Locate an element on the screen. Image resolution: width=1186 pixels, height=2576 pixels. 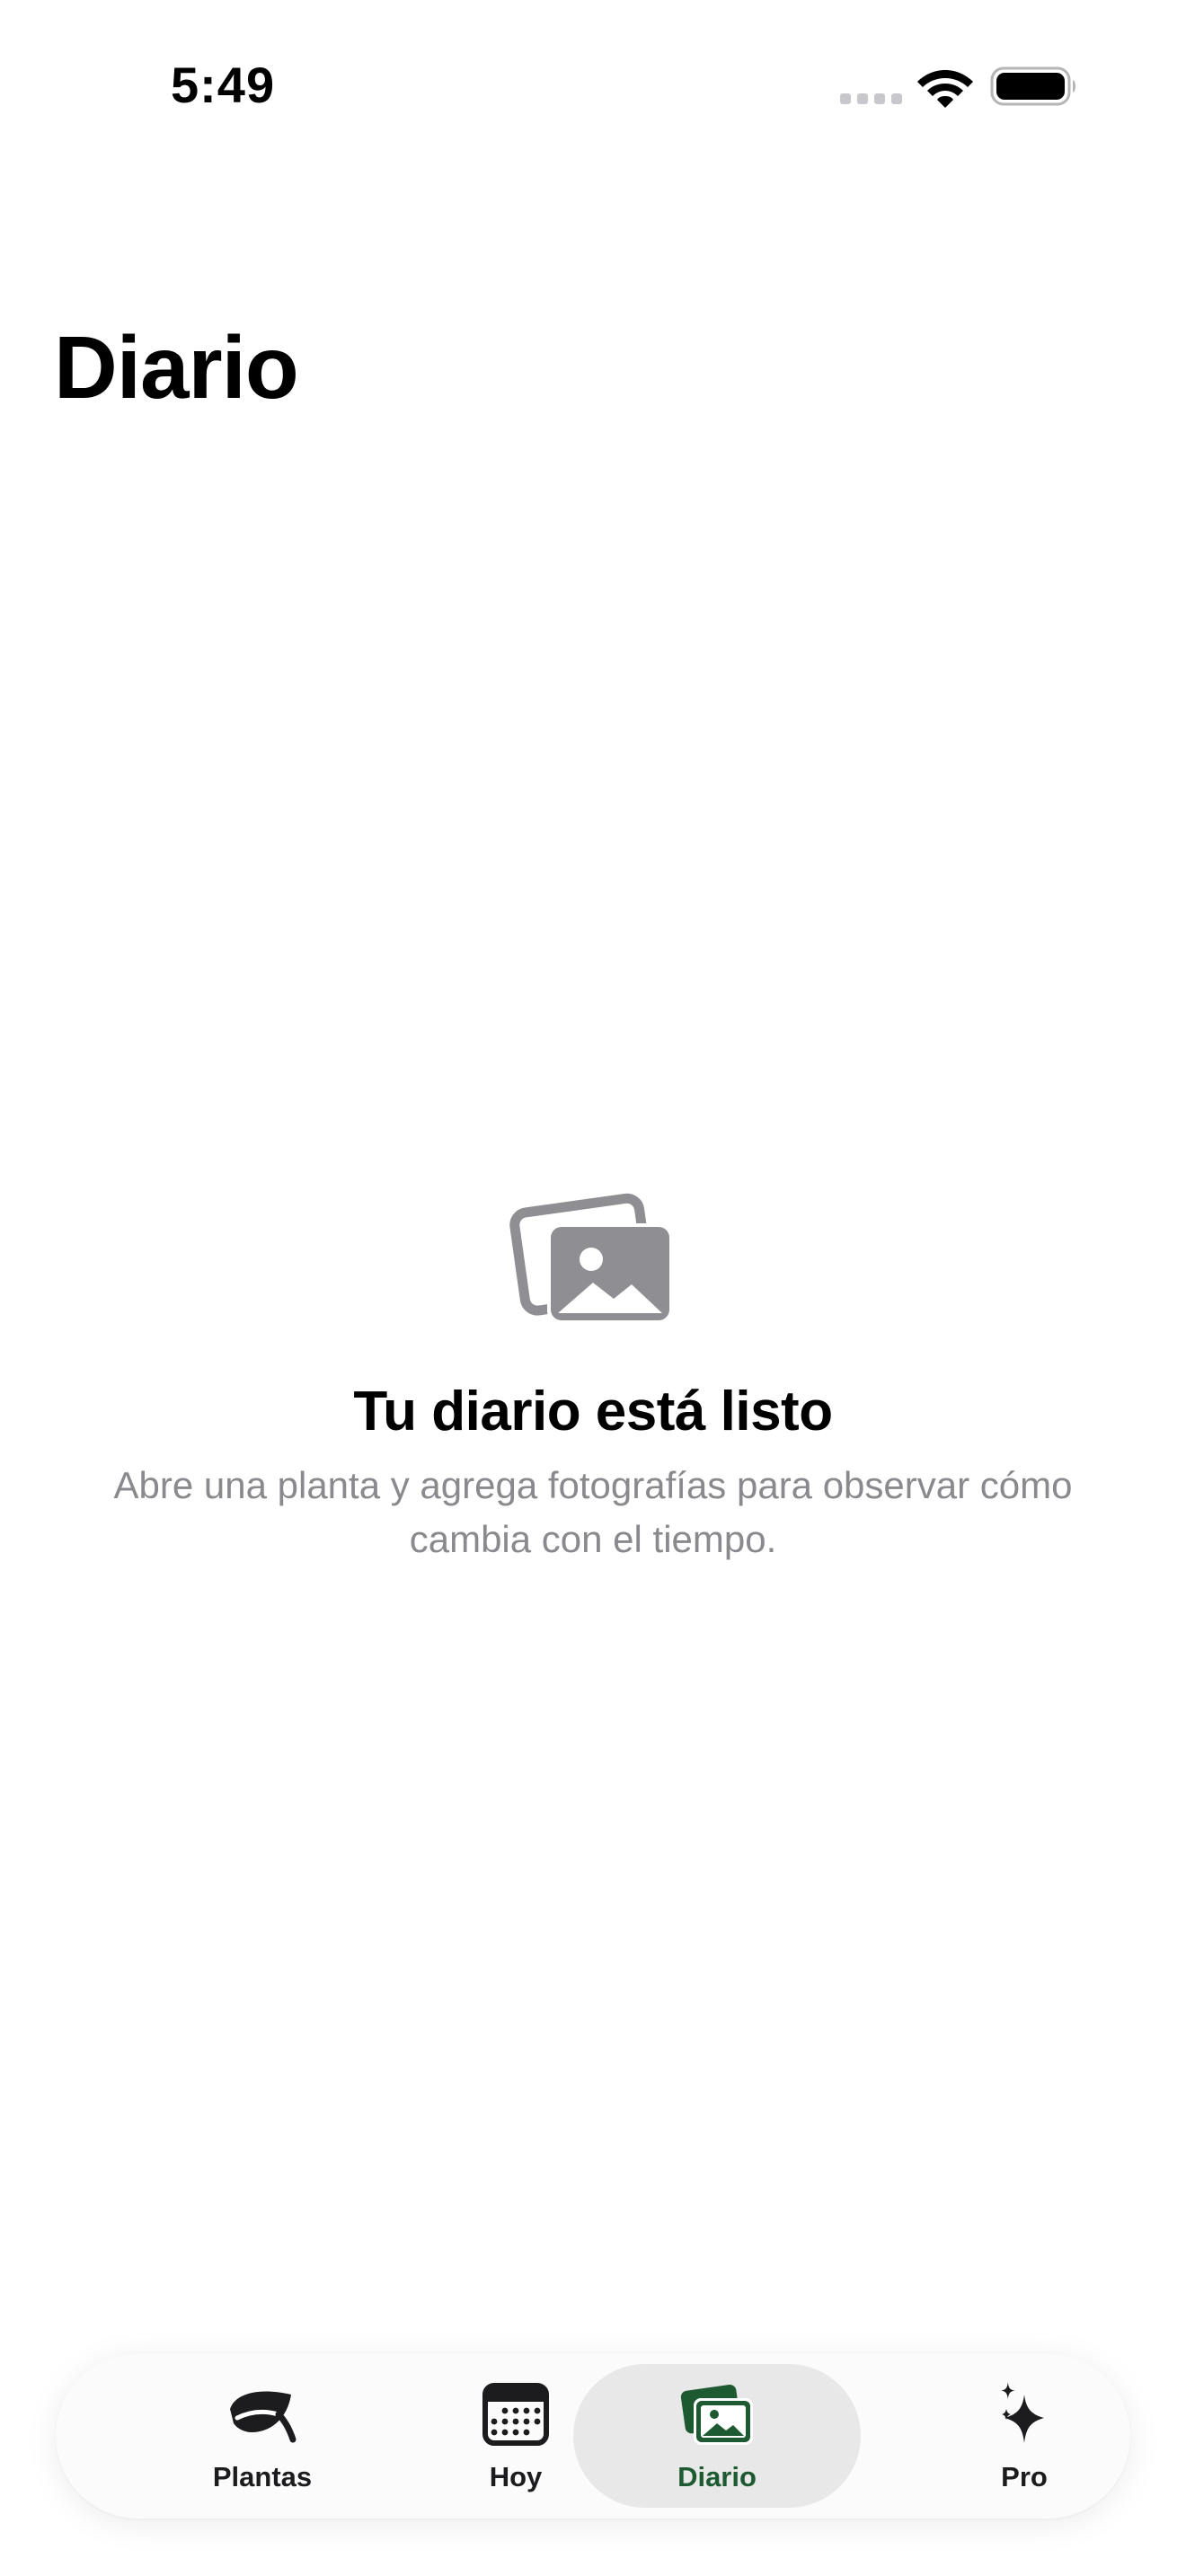
tab-pro: Pro is located at coordinates (1024, 2436).